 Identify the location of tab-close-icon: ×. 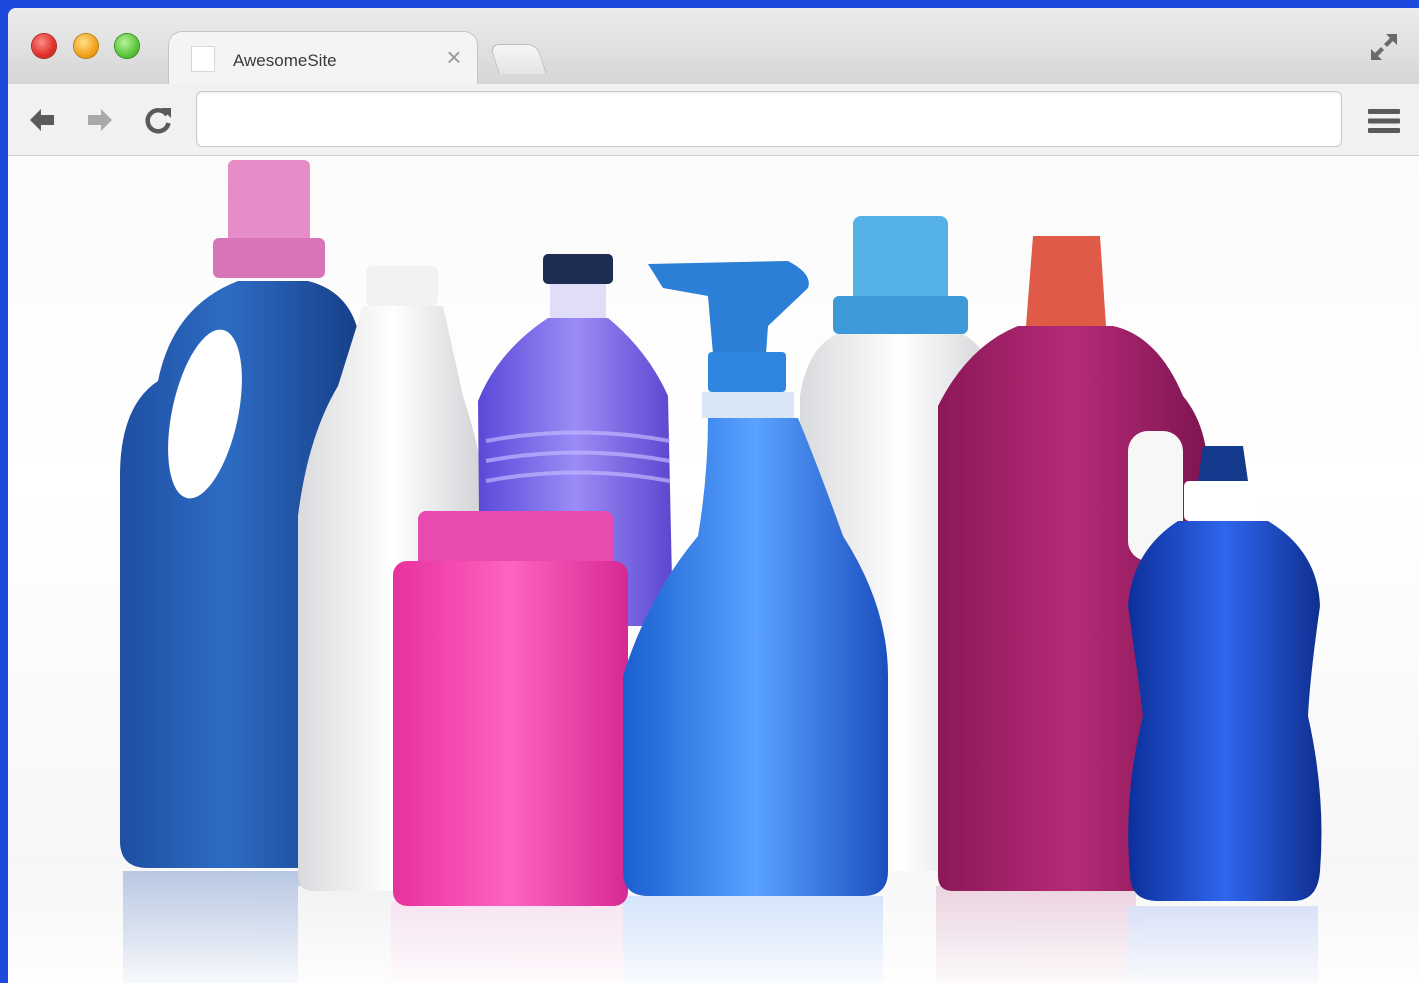
(454, 57).